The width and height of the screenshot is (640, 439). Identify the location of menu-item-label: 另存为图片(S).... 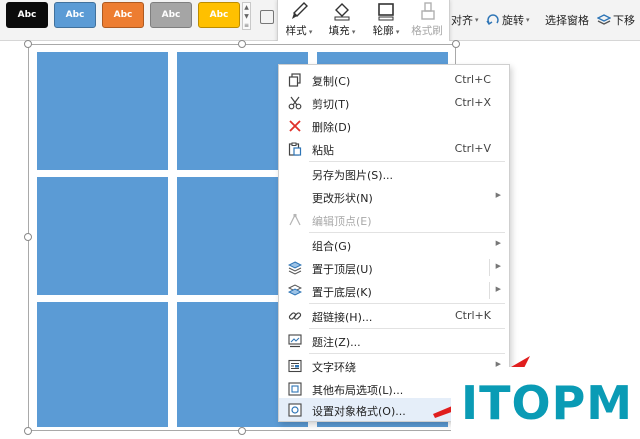
(353, 175).